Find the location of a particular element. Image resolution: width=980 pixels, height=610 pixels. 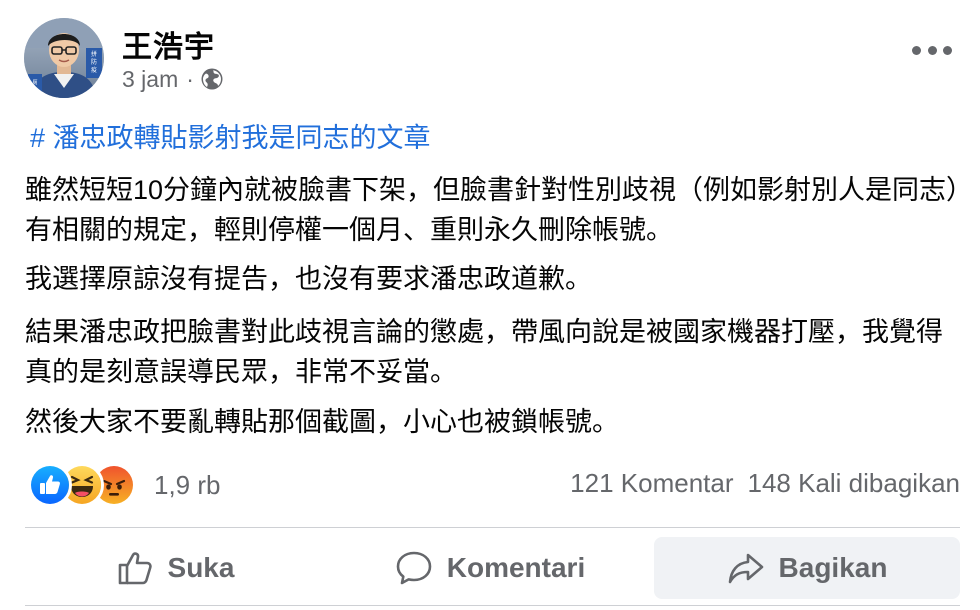

comment-button: Komentari is located at coordinates (490, 568).